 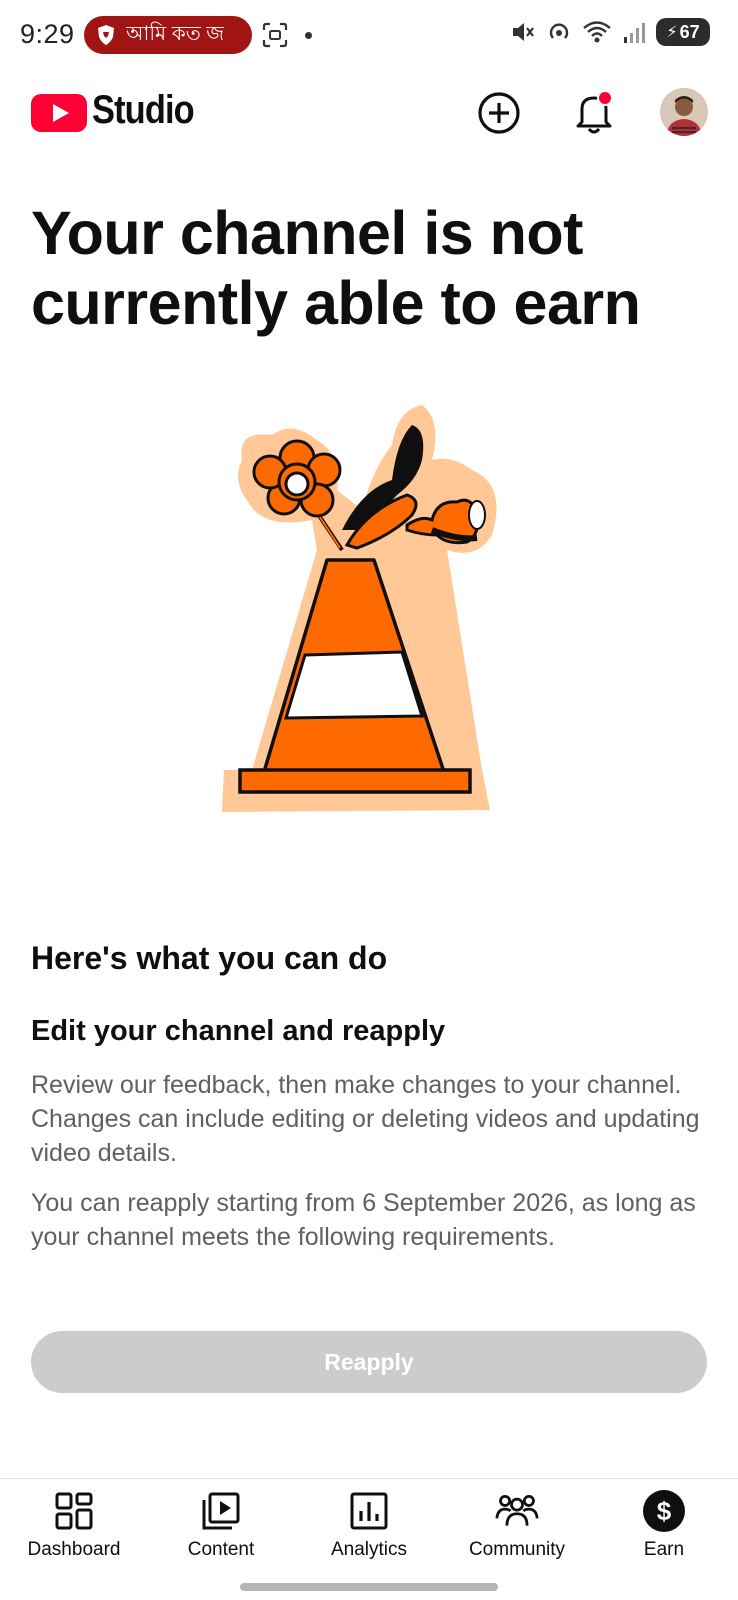 I want to click on nav-label-earn: Earn, so click(x=664, y=1549).